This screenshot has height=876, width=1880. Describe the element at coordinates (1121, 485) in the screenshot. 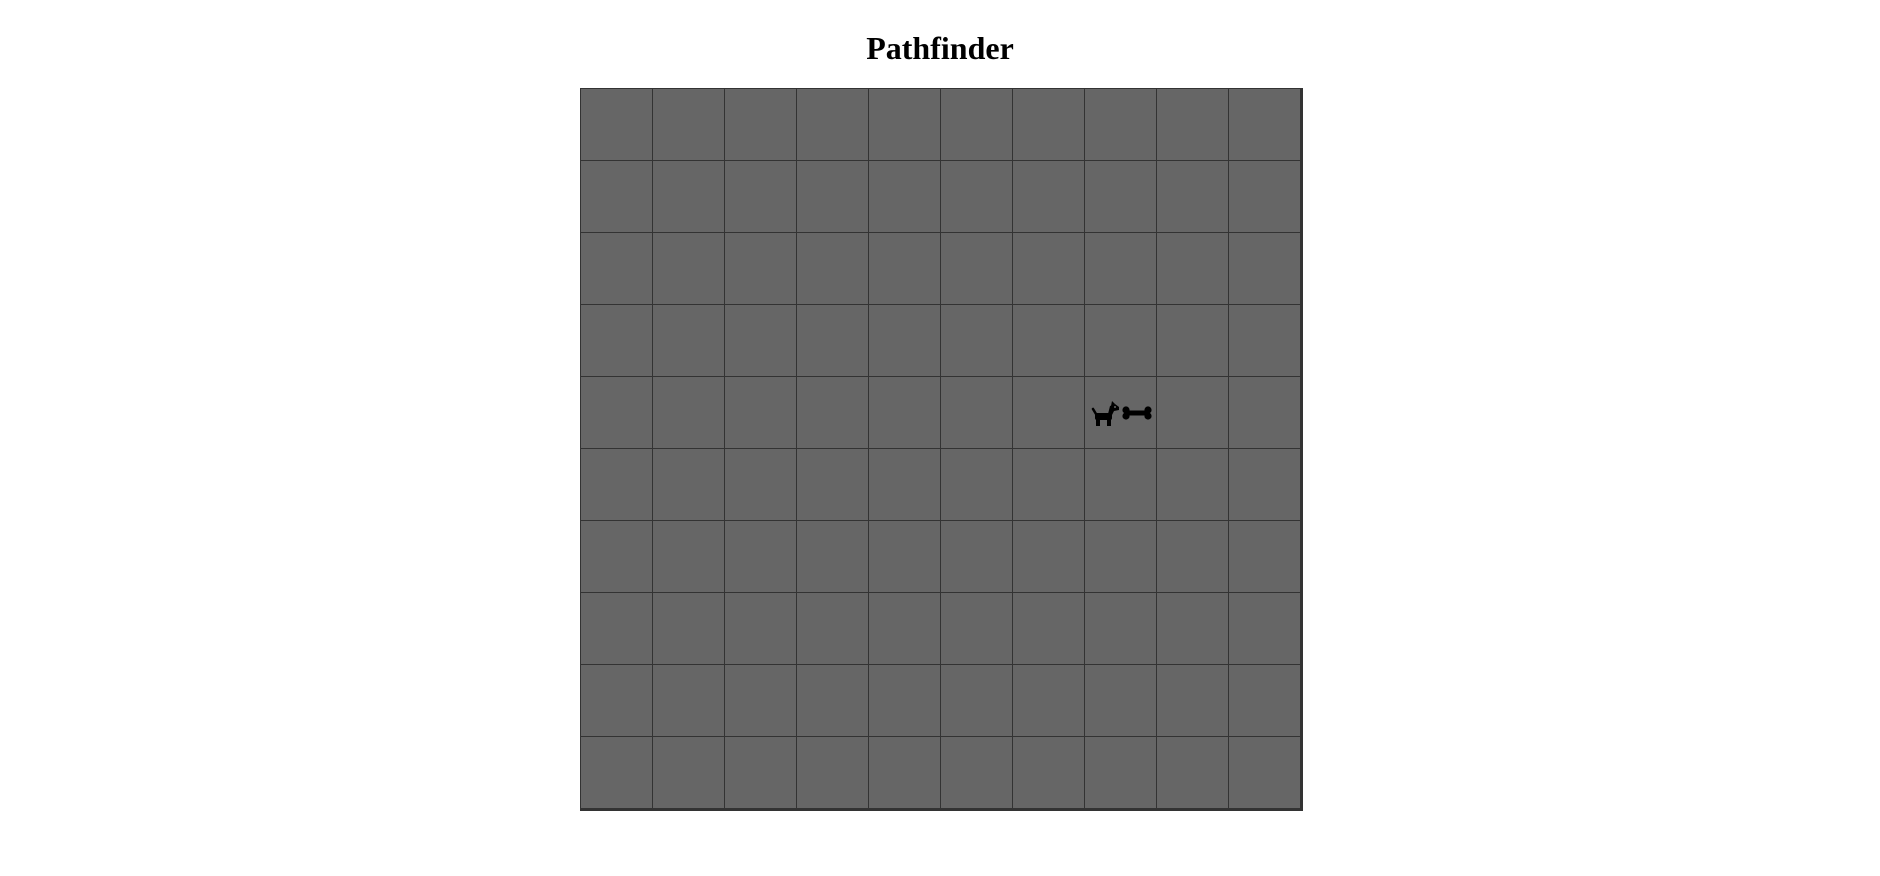

I see `board-cell-r6-c8` at that location.